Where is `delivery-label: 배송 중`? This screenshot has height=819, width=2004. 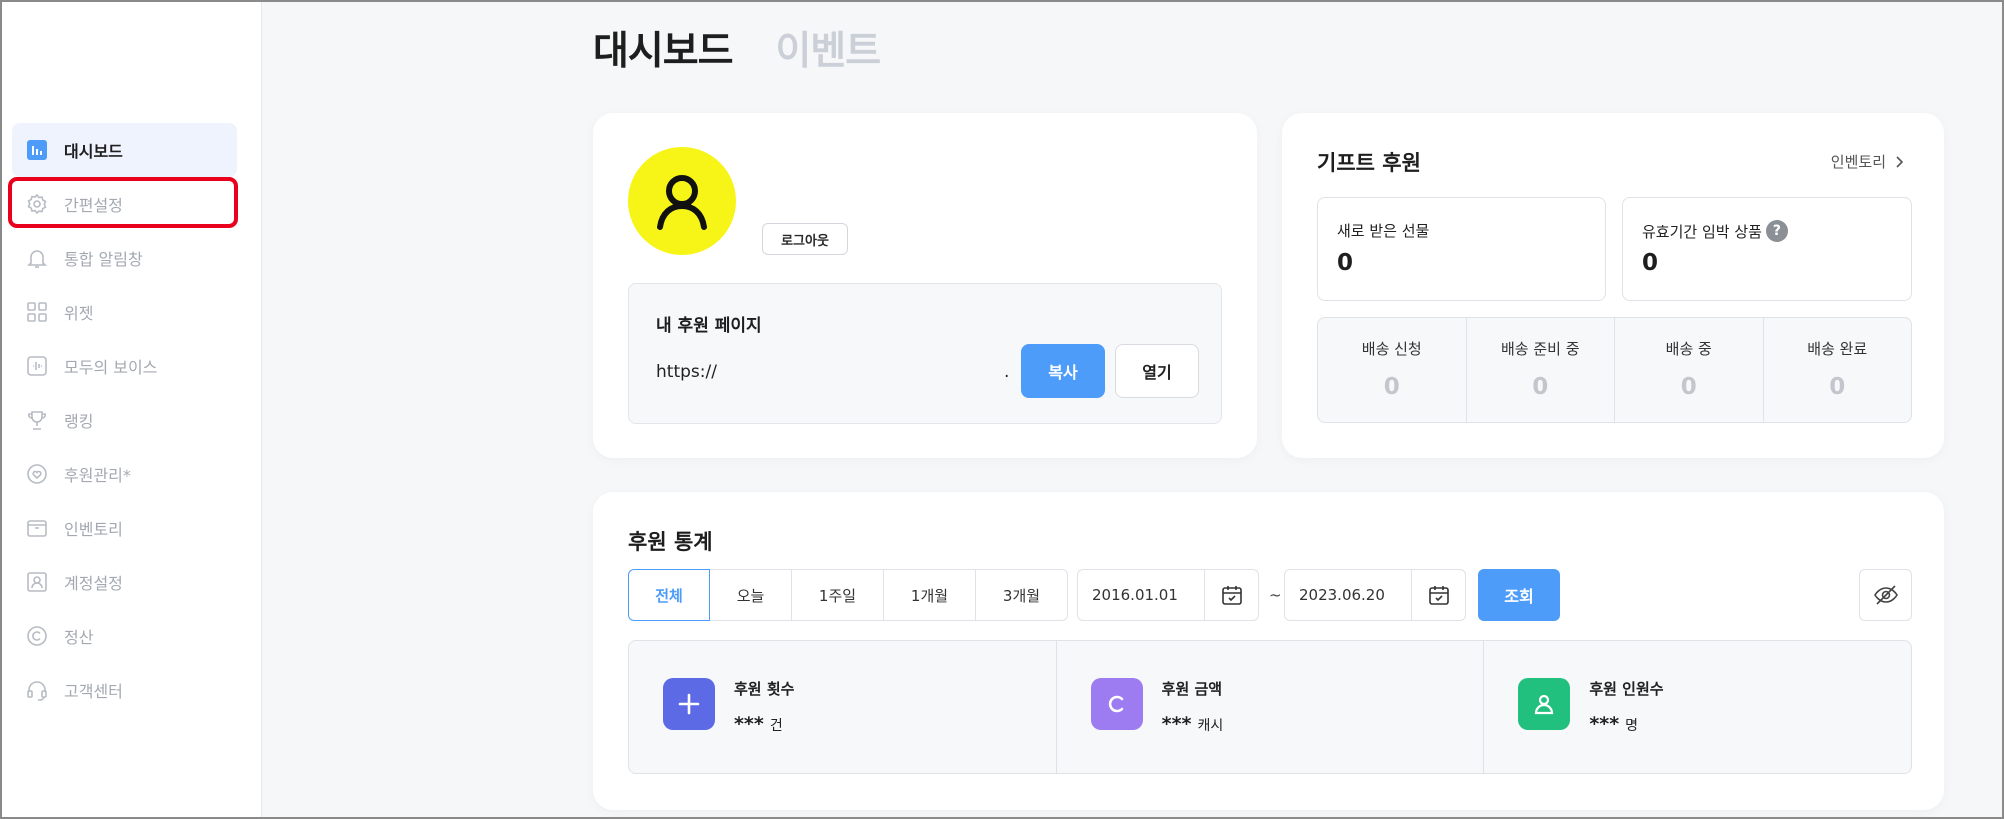
delivery-label: 배송 중 is located at coordinates (1688, 349).